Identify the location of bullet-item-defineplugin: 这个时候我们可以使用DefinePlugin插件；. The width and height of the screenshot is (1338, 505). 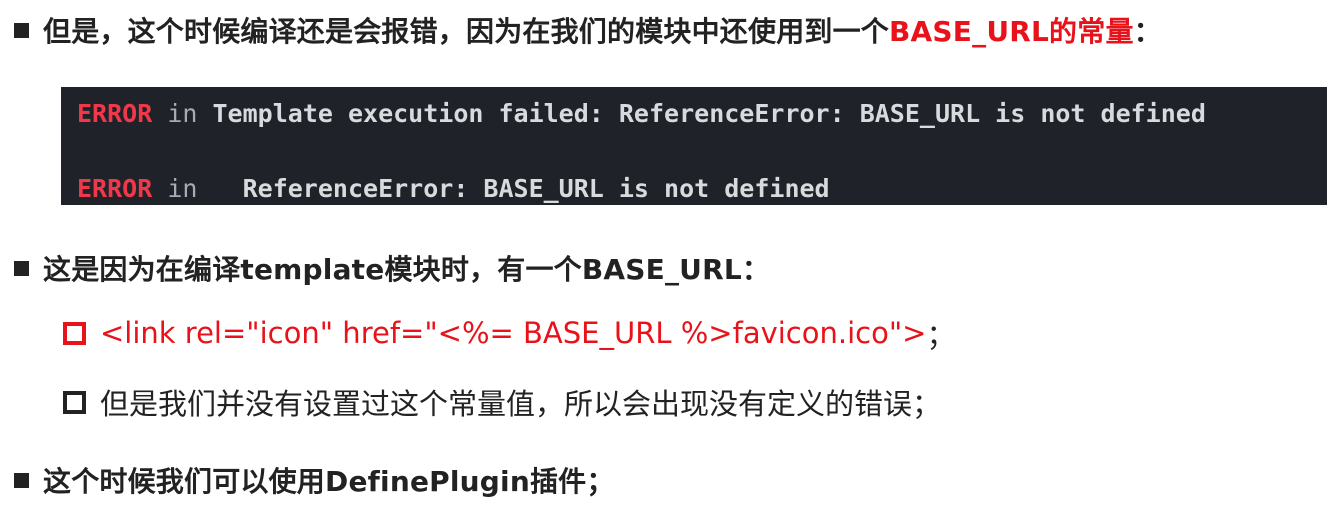
(314, 480).